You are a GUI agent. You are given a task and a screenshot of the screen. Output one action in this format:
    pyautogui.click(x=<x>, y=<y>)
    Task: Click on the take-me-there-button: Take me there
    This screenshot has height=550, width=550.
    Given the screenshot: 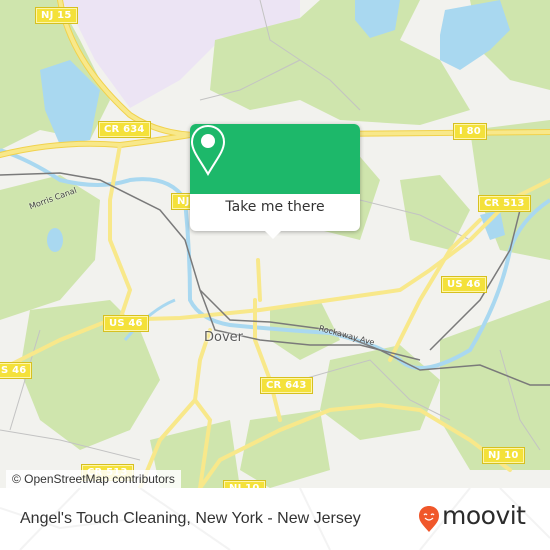 What is the action you would take?
    pyautogui.click(x=275, y=207)
    